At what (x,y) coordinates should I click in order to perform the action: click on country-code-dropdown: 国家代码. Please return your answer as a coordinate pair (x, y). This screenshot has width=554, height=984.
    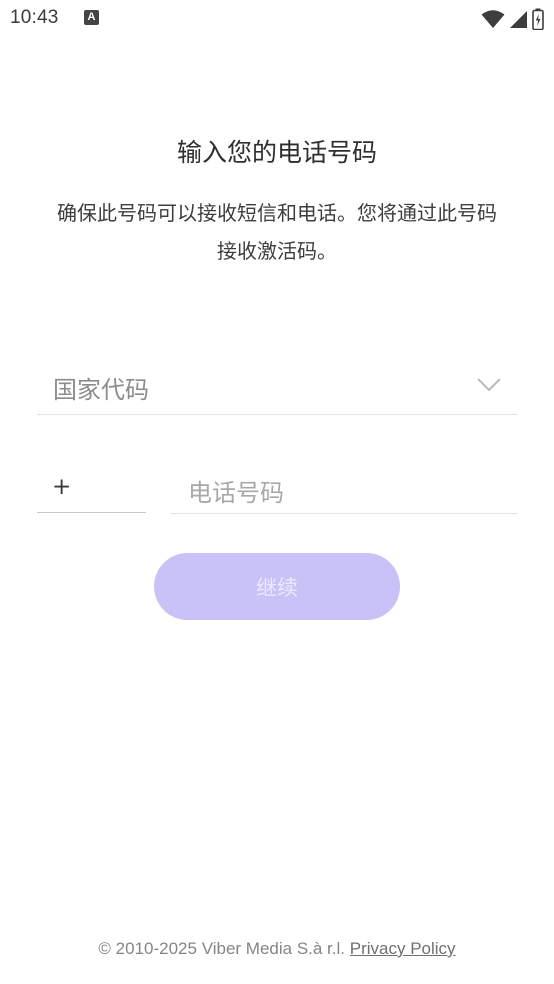
    Looking at the image, I should click on (277, 387).